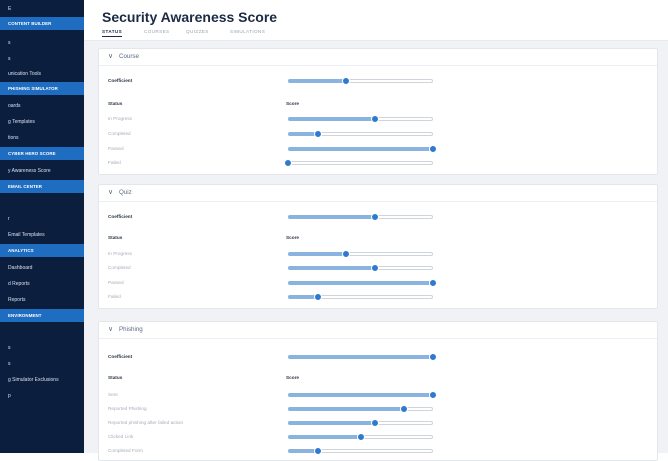 This screenshot has height=461, width=668. I want to click on sidebar-item-email-templates: Email Templates, so click(42, 235).